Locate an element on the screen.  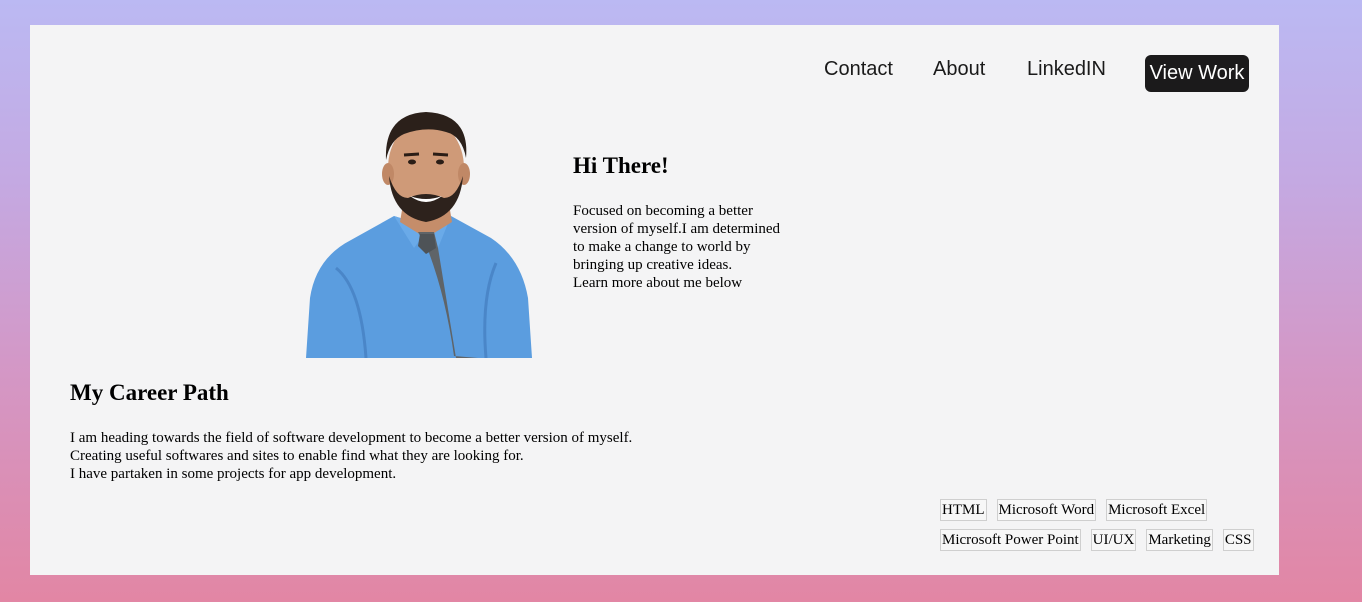
skill-tag-css: CSS is located at coordinates (1238, 540).